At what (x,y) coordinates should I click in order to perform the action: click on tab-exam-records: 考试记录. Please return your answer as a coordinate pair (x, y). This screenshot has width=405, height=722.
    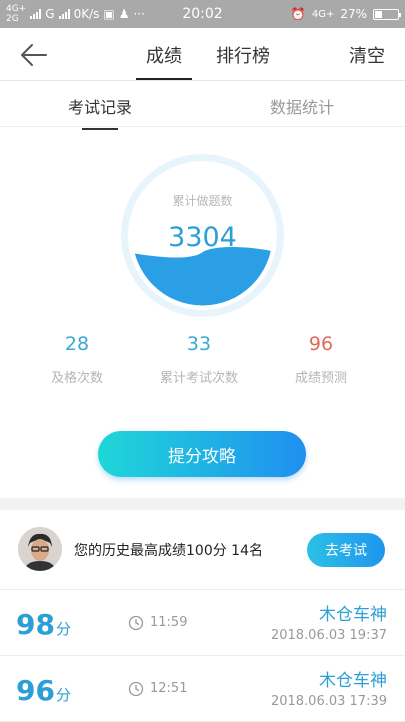
    Looking at the image, I should click on (100, 112).